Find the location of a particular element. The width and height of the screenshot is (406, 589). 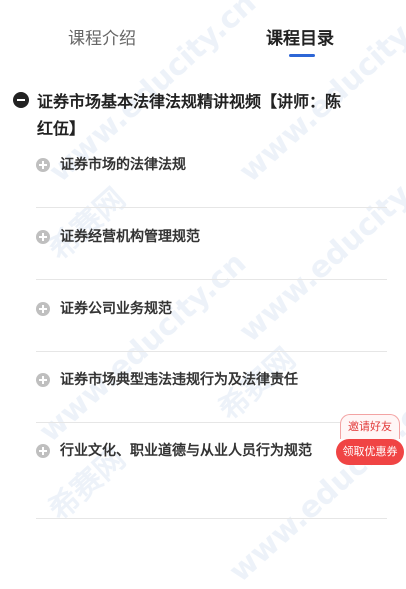

section-label: 证券市场的法律法规 is located at coordinates (123, 165).